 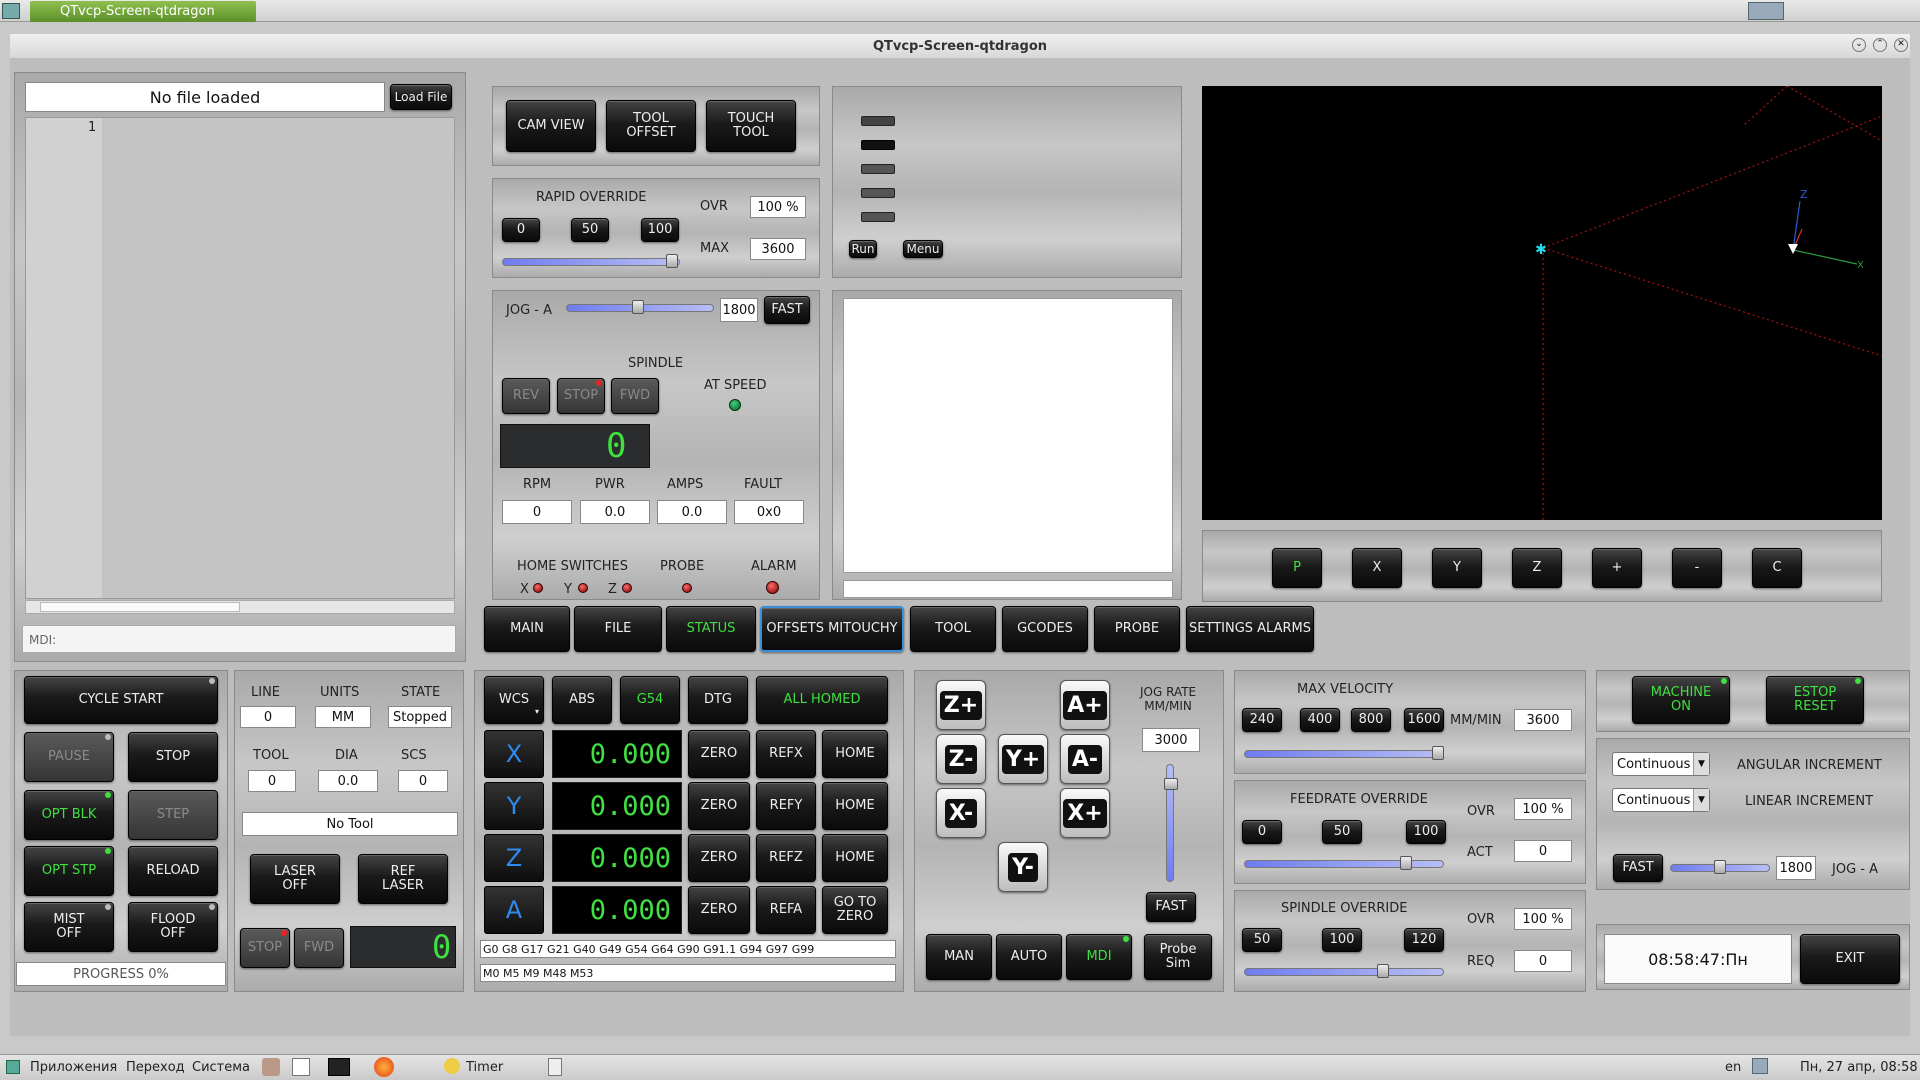 I want to click on rapid-50-button: 50, so click(x=590, y=230).